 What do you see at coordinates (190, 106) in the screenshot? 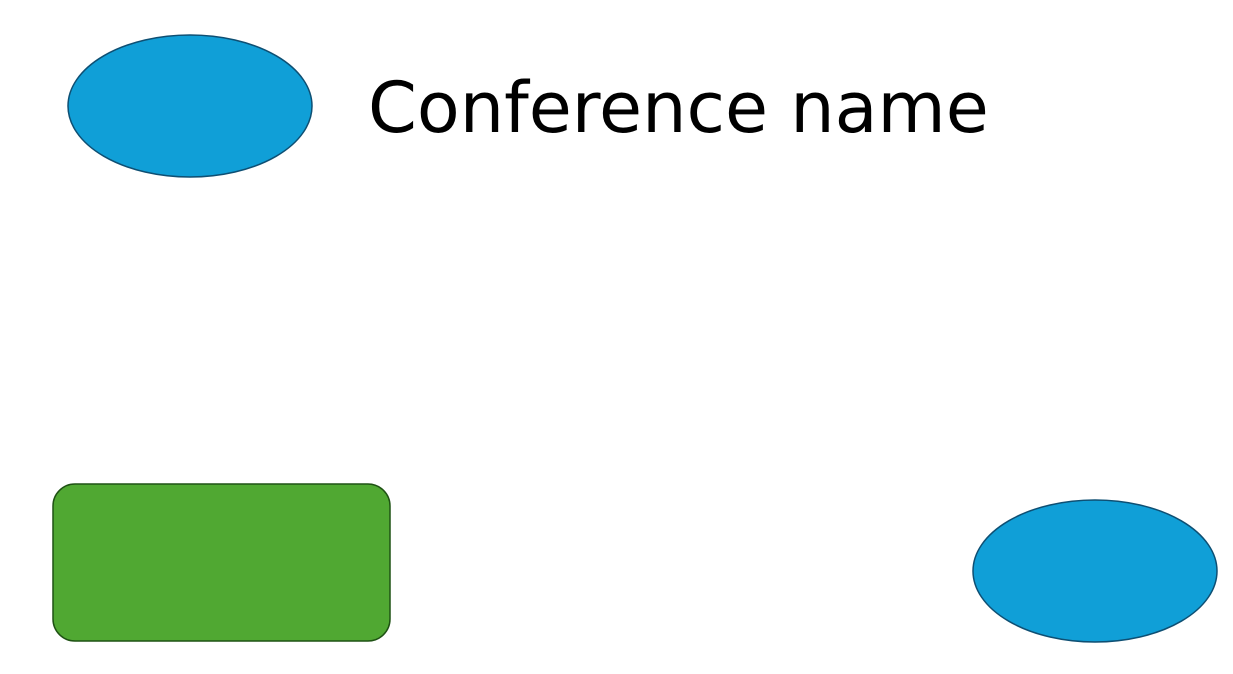
I see `top-left-ellipse` at bounding box center [190, 106].